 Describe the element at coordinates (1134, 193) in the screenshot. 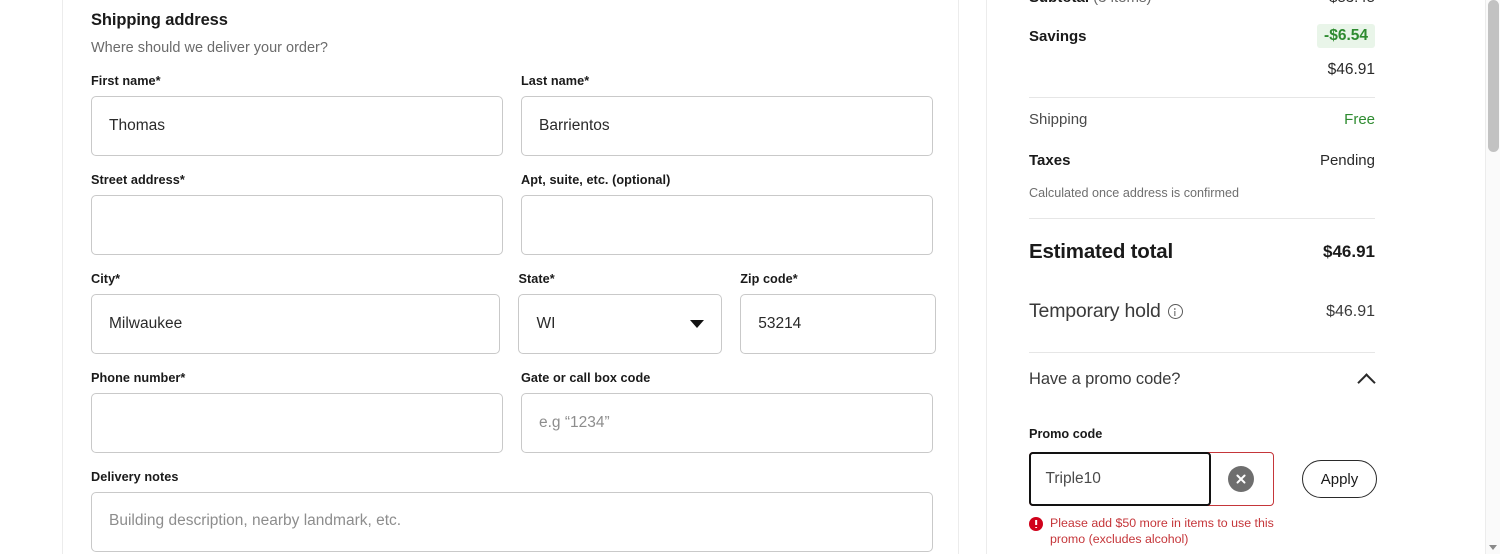

I see `taxes-note: Calculated once address is confirmed` at that location.